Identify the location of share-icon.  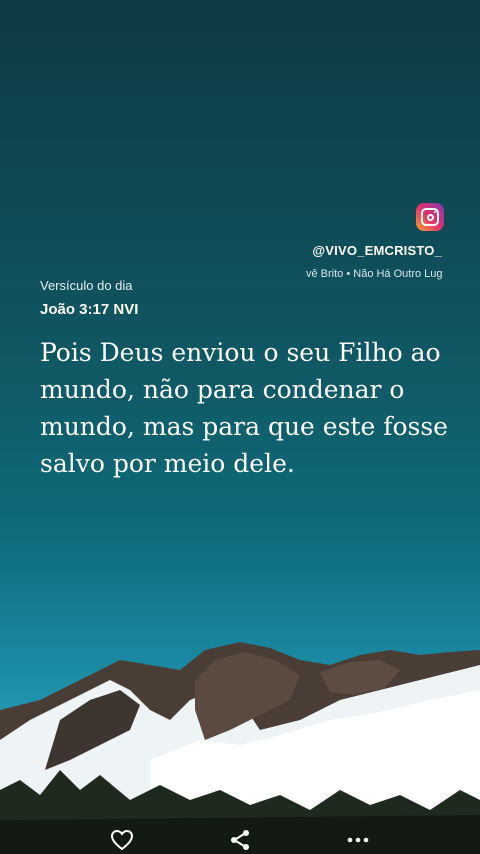
(240, 840).